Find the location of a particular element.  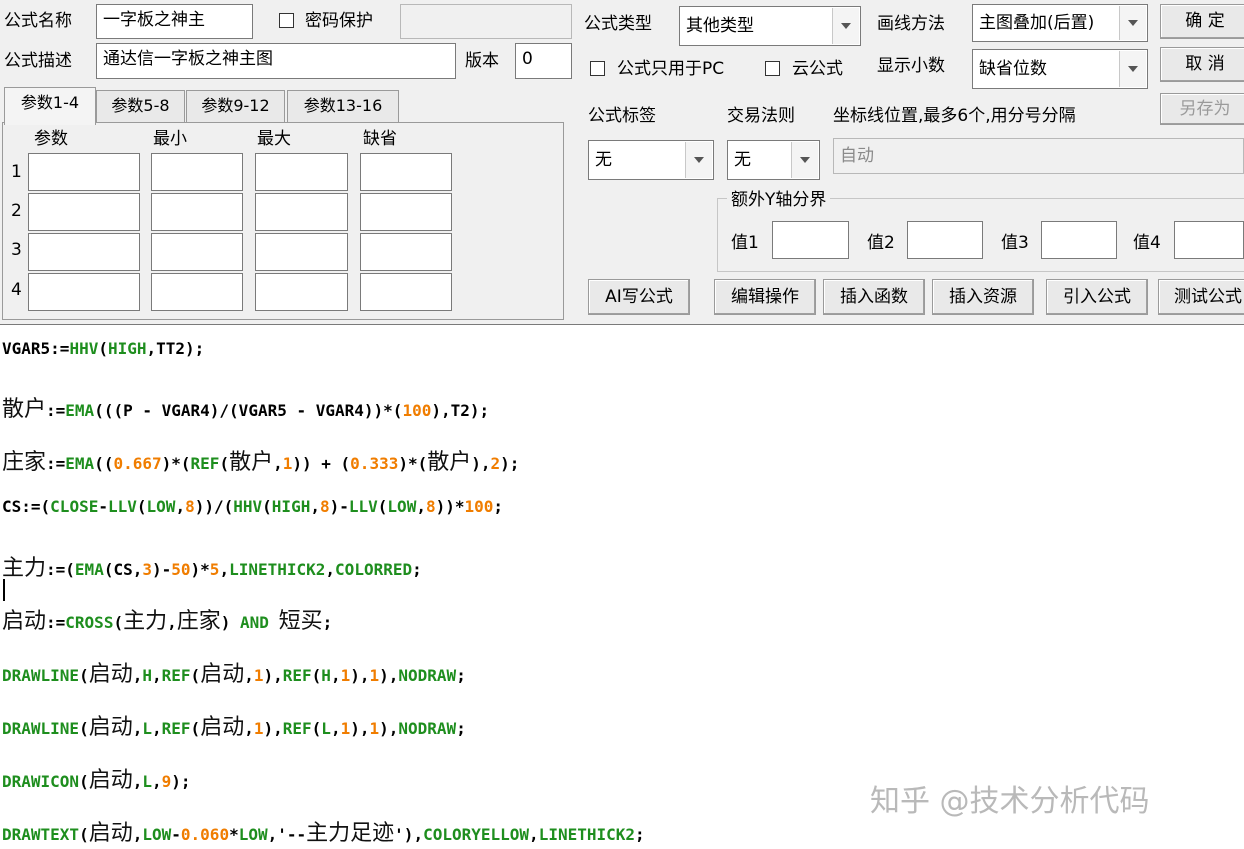

code-token: ; is located at coordinates (417, 569).